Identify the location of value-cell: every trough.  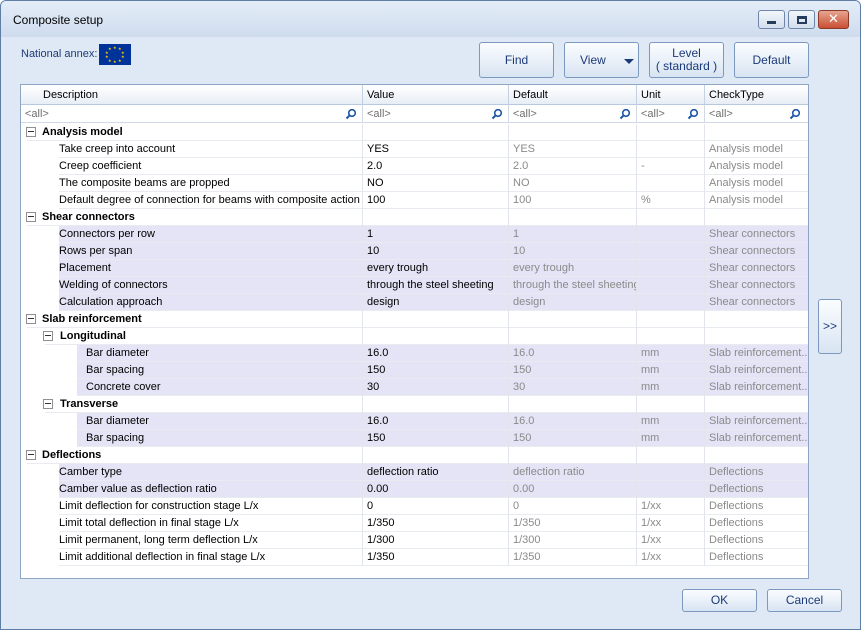
(436, 268).